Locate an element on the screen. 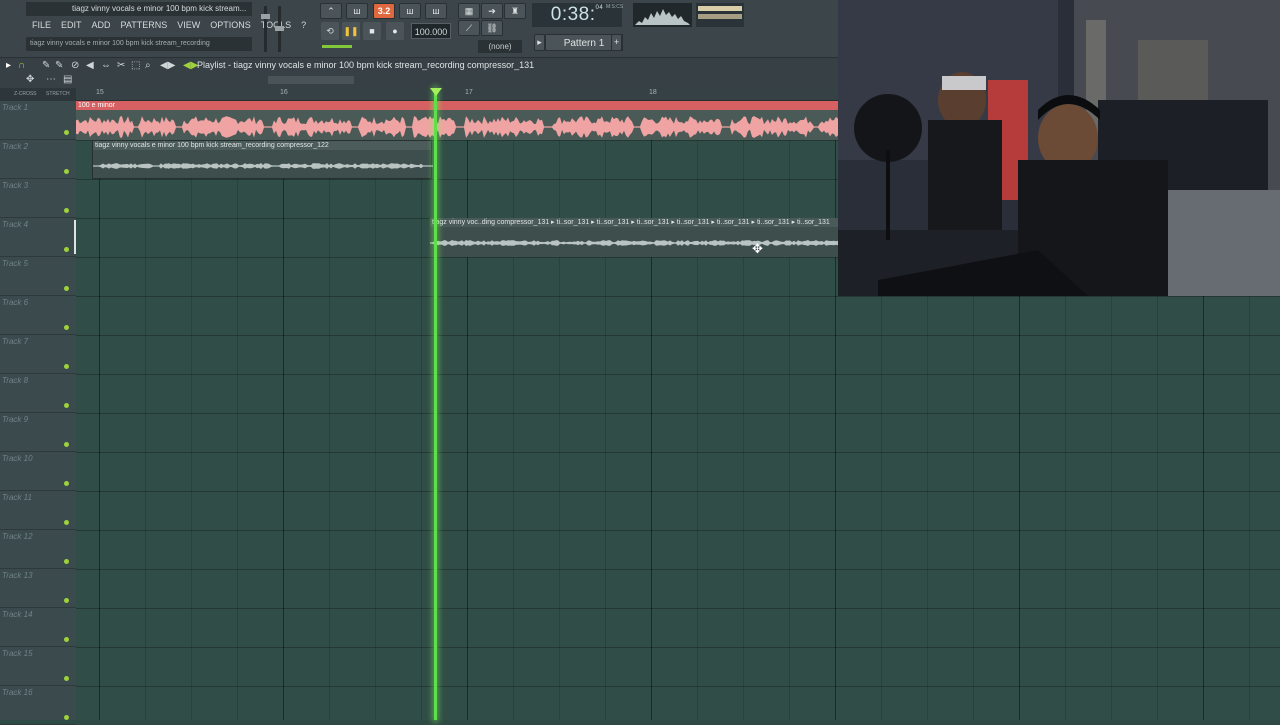  select-icon: ⬚ is located at coordinates (135, 65).